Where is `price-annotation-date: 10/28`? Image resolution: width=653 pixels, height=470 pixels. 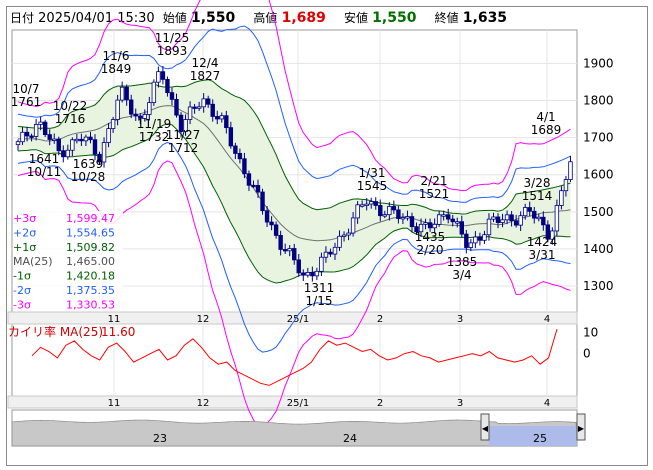 price-annotation-date: 10/28 is located at coordinates (88, 177).